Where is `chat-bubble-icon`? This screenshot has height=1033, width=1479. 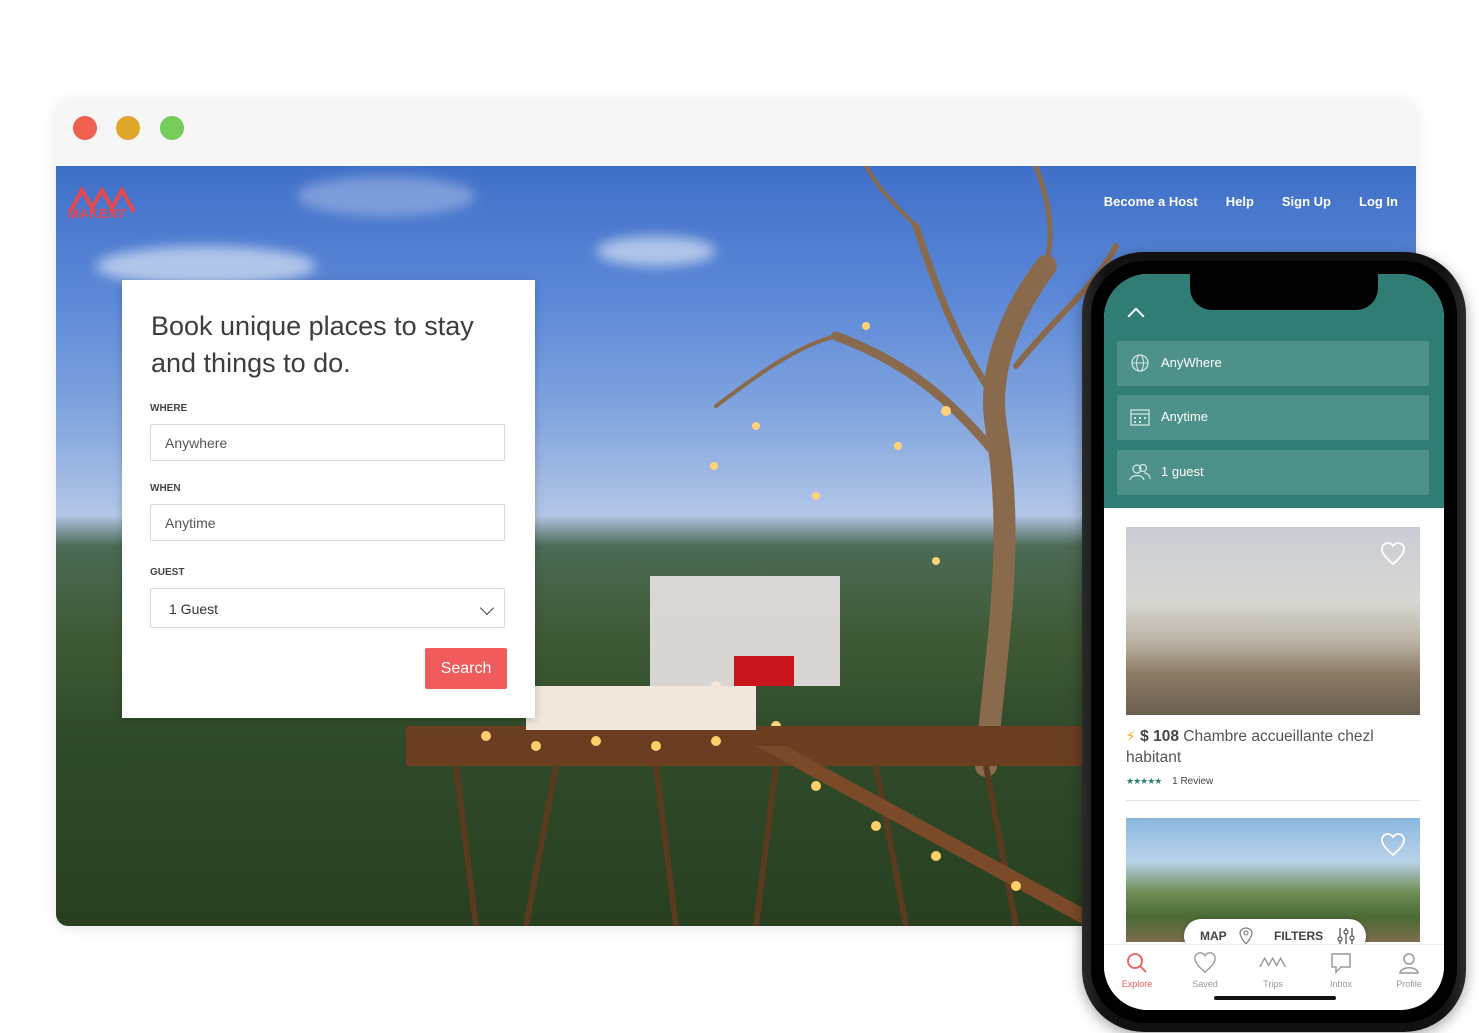 chat-bubble-icon is located at coordinates (1341, 963).